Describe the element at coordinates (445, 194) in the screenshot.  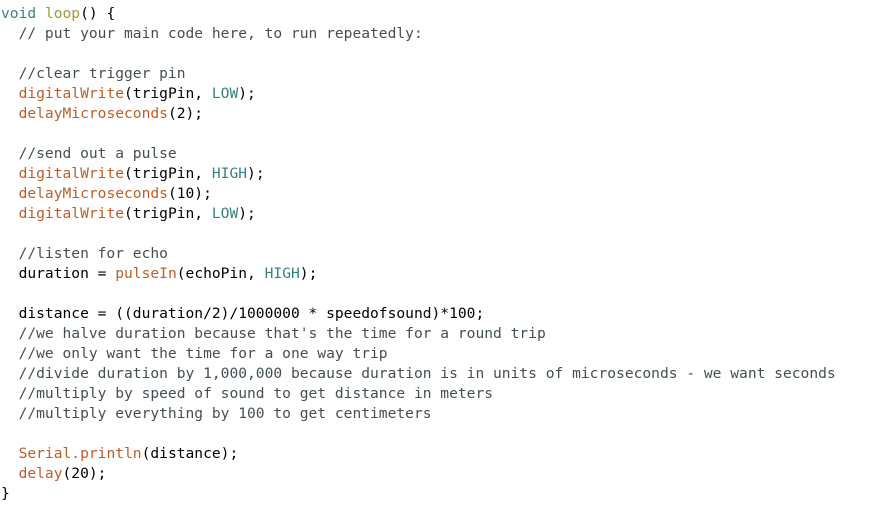
I see `code-line: delayMicroseconds(10);` at that location.